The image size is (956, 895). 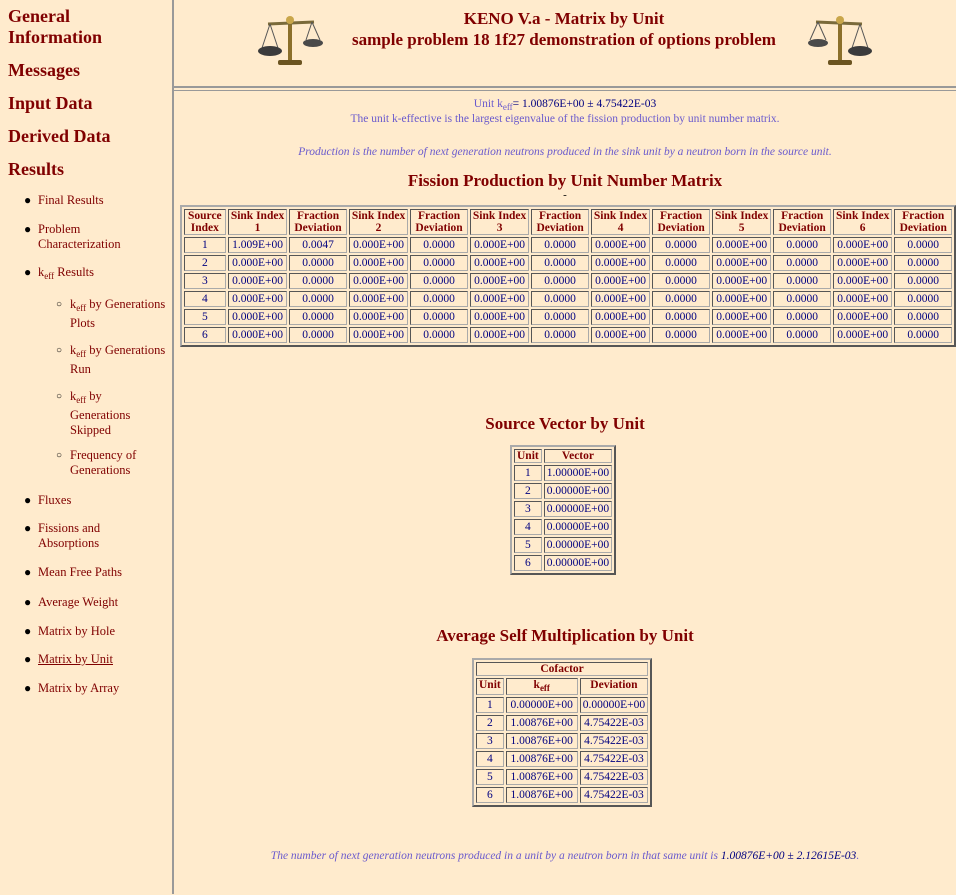 I want to click on list-item: ● Matrix by Array, so click(x=71, y=688).